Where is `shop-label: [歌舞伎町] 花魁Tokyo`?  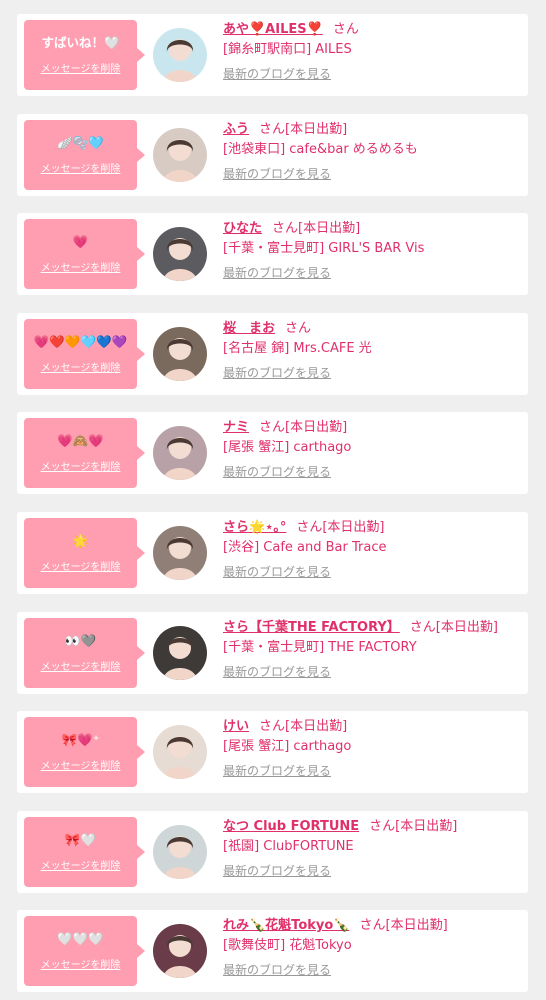
shop-label: [歌舞伎町] 花魁Tokyo is located at coordinates (287, 945).